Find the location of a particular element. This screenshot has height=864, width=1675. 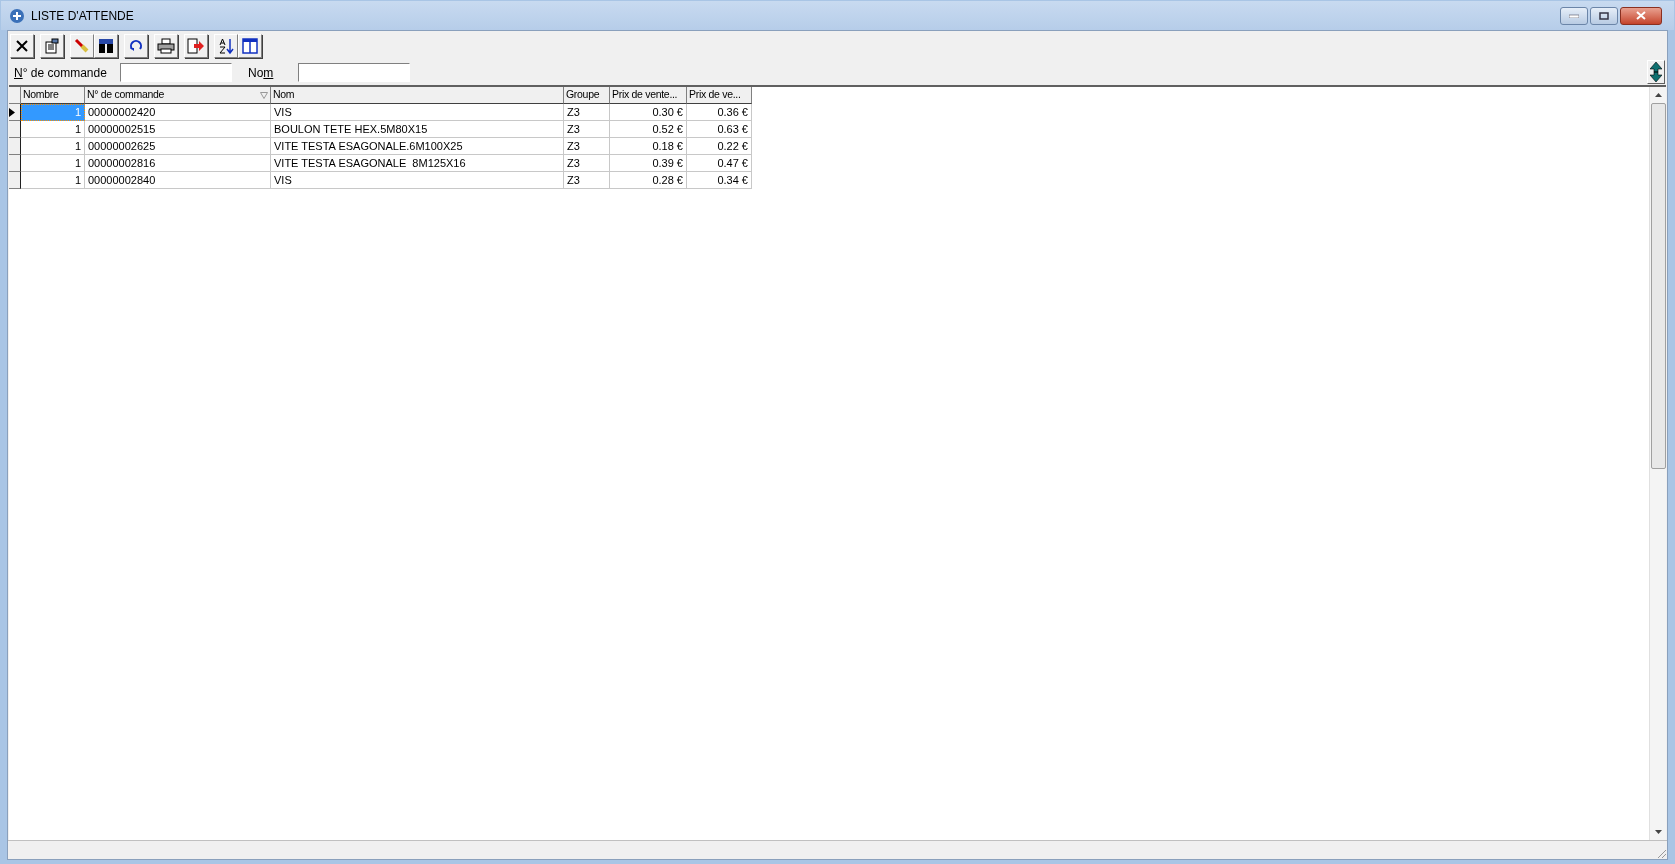

maximize-button is located at coordinates (1604, 15).